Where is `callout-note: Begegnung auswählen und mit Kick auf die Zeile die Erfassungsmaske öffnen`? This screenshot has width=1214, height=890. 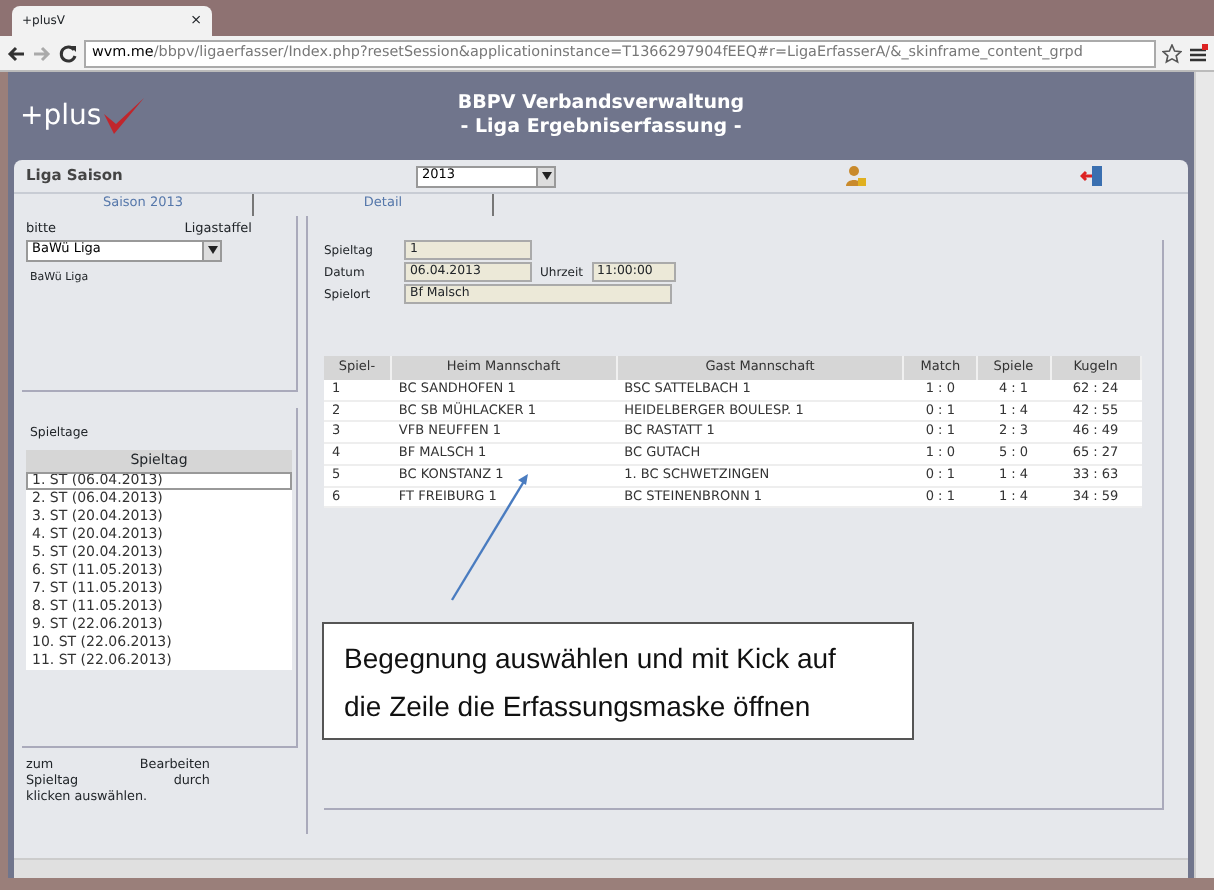
callout-note: Begegnung auswählen und mit Kick auf die Zeile die Erfassungsmaske öffnen is located at coordinates (618, 681).